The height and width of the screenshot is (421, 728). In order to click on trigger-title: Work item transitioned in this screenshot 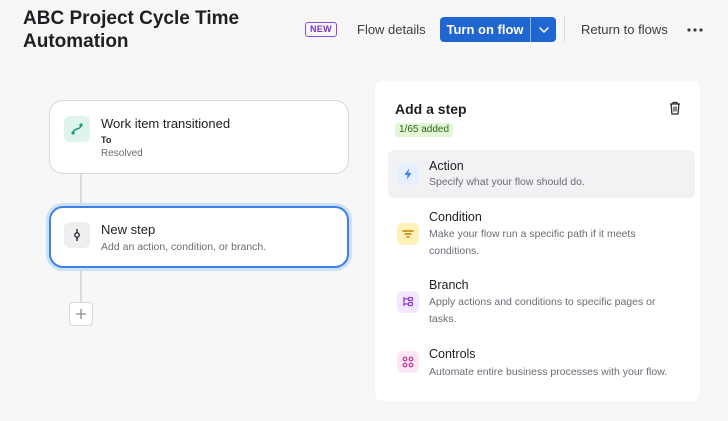, I will do `click(166, 123)`.